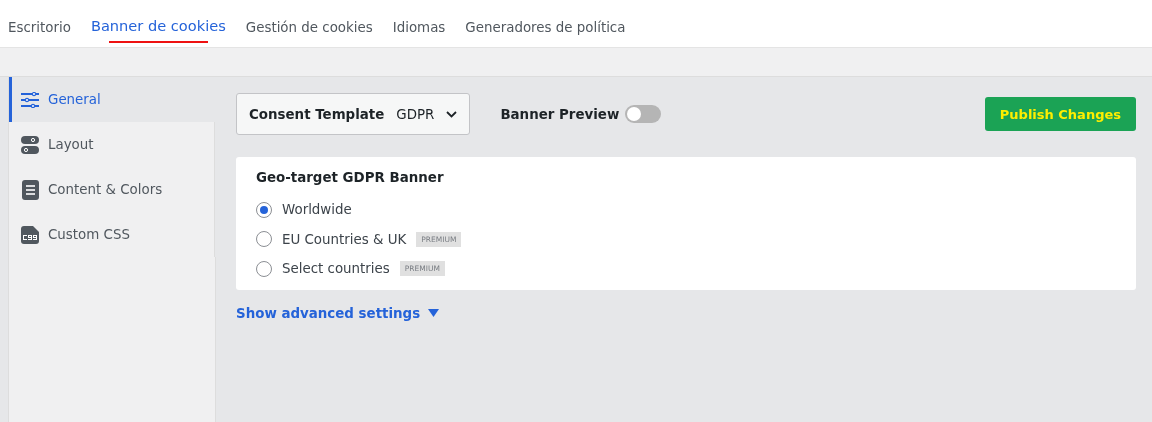  I want to click on css-file-icon, so click(30, 234).